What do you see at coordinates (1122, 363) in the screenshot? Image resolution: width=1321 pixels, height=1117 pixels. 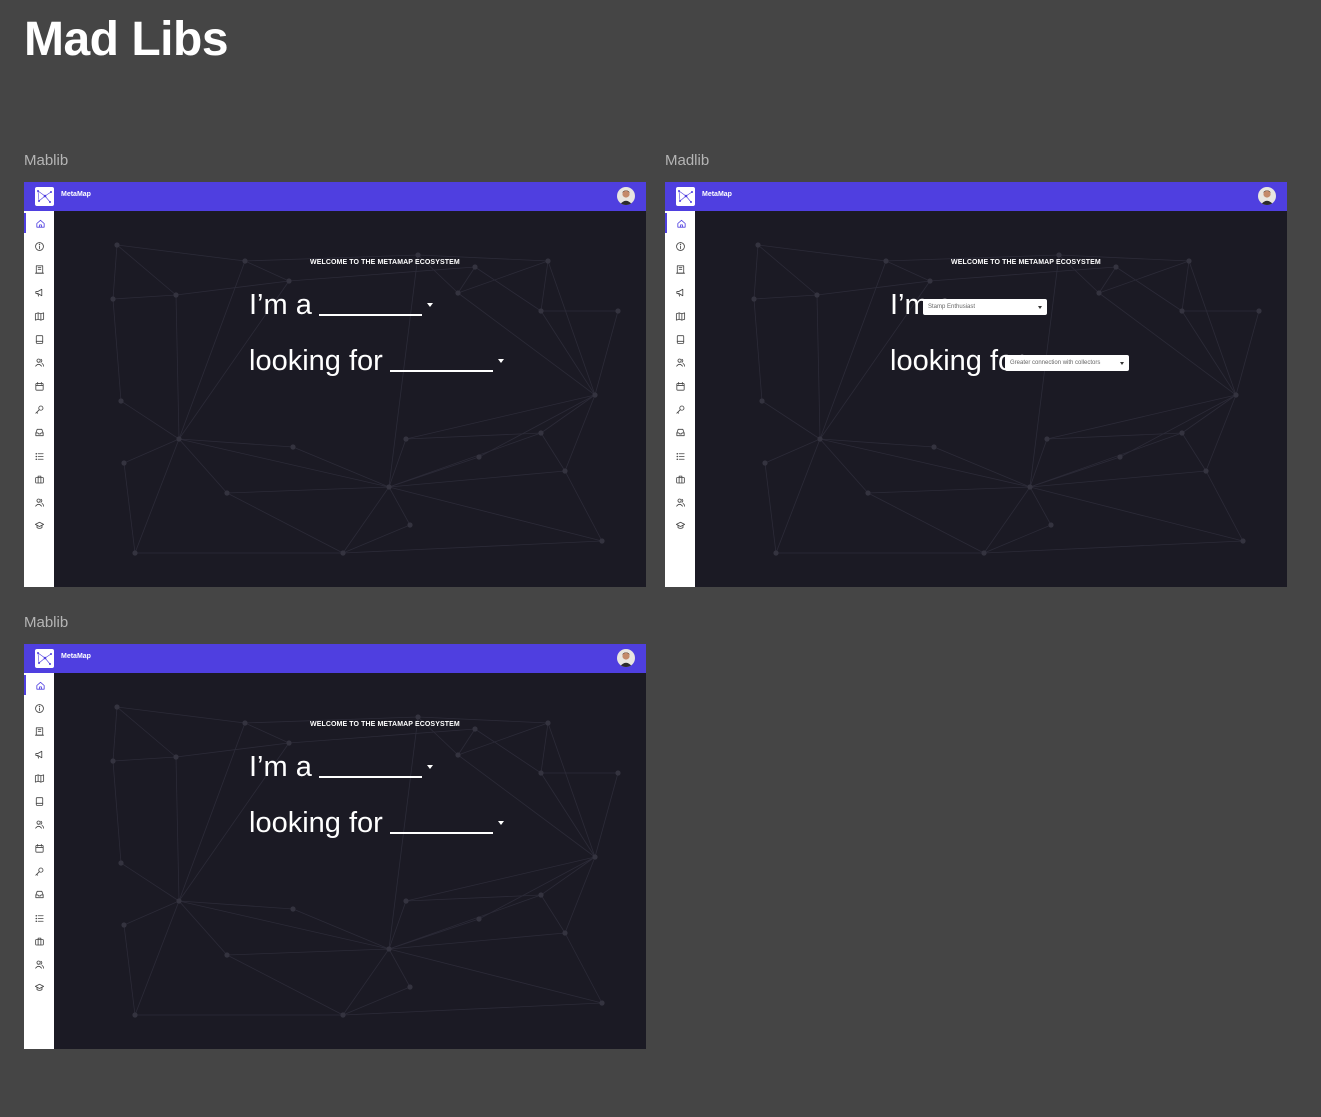 I see `goal-select-caret-icon` at bounding box center [1122, 363].